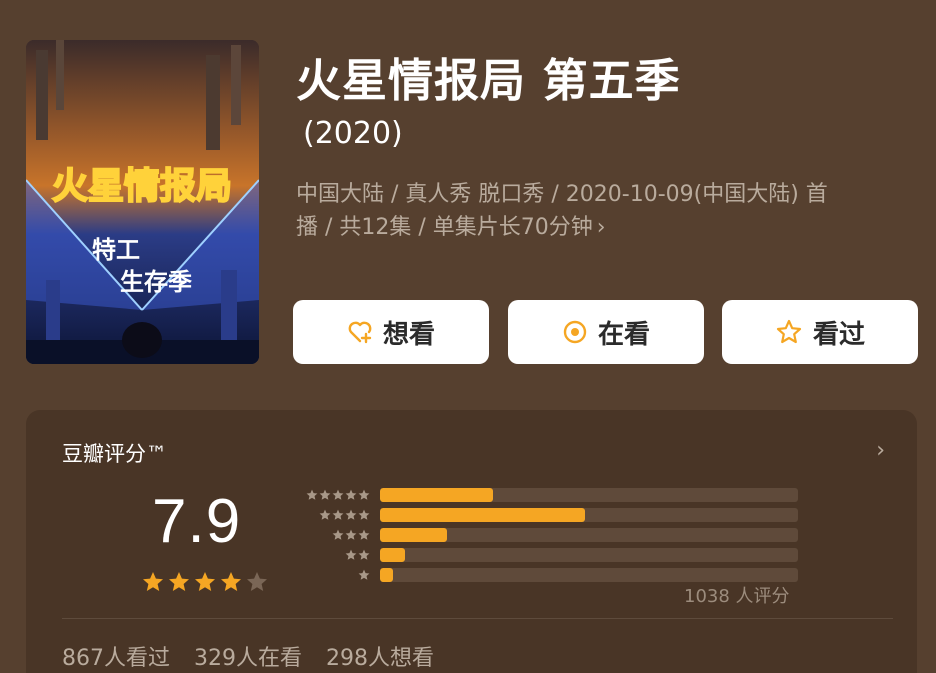 This screenshot has width=936, height=673. Describe the element at coordinates (623, 334) in the screenshot. I see `watching-label: 在看` at that location.